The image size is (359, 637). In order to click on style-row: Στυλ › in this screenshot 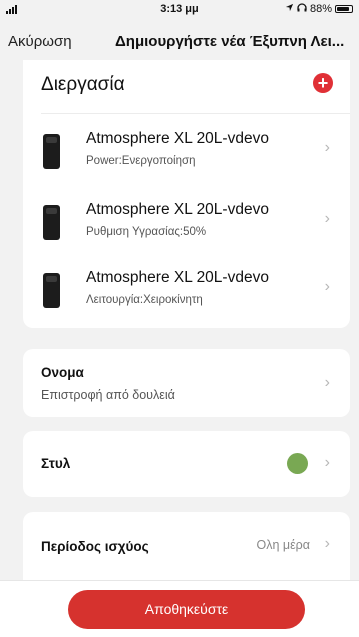, I will do `click(186, 464)`.